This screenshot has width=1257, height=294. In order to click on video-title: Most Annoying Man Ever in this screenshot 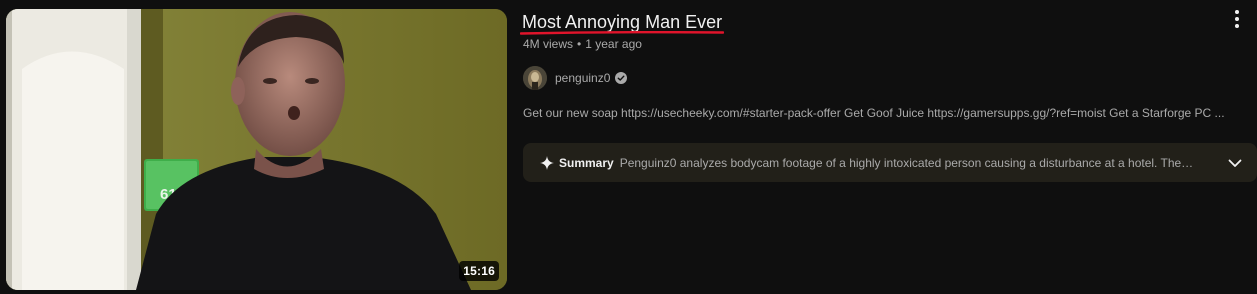, I will do `click(622, 22)`.